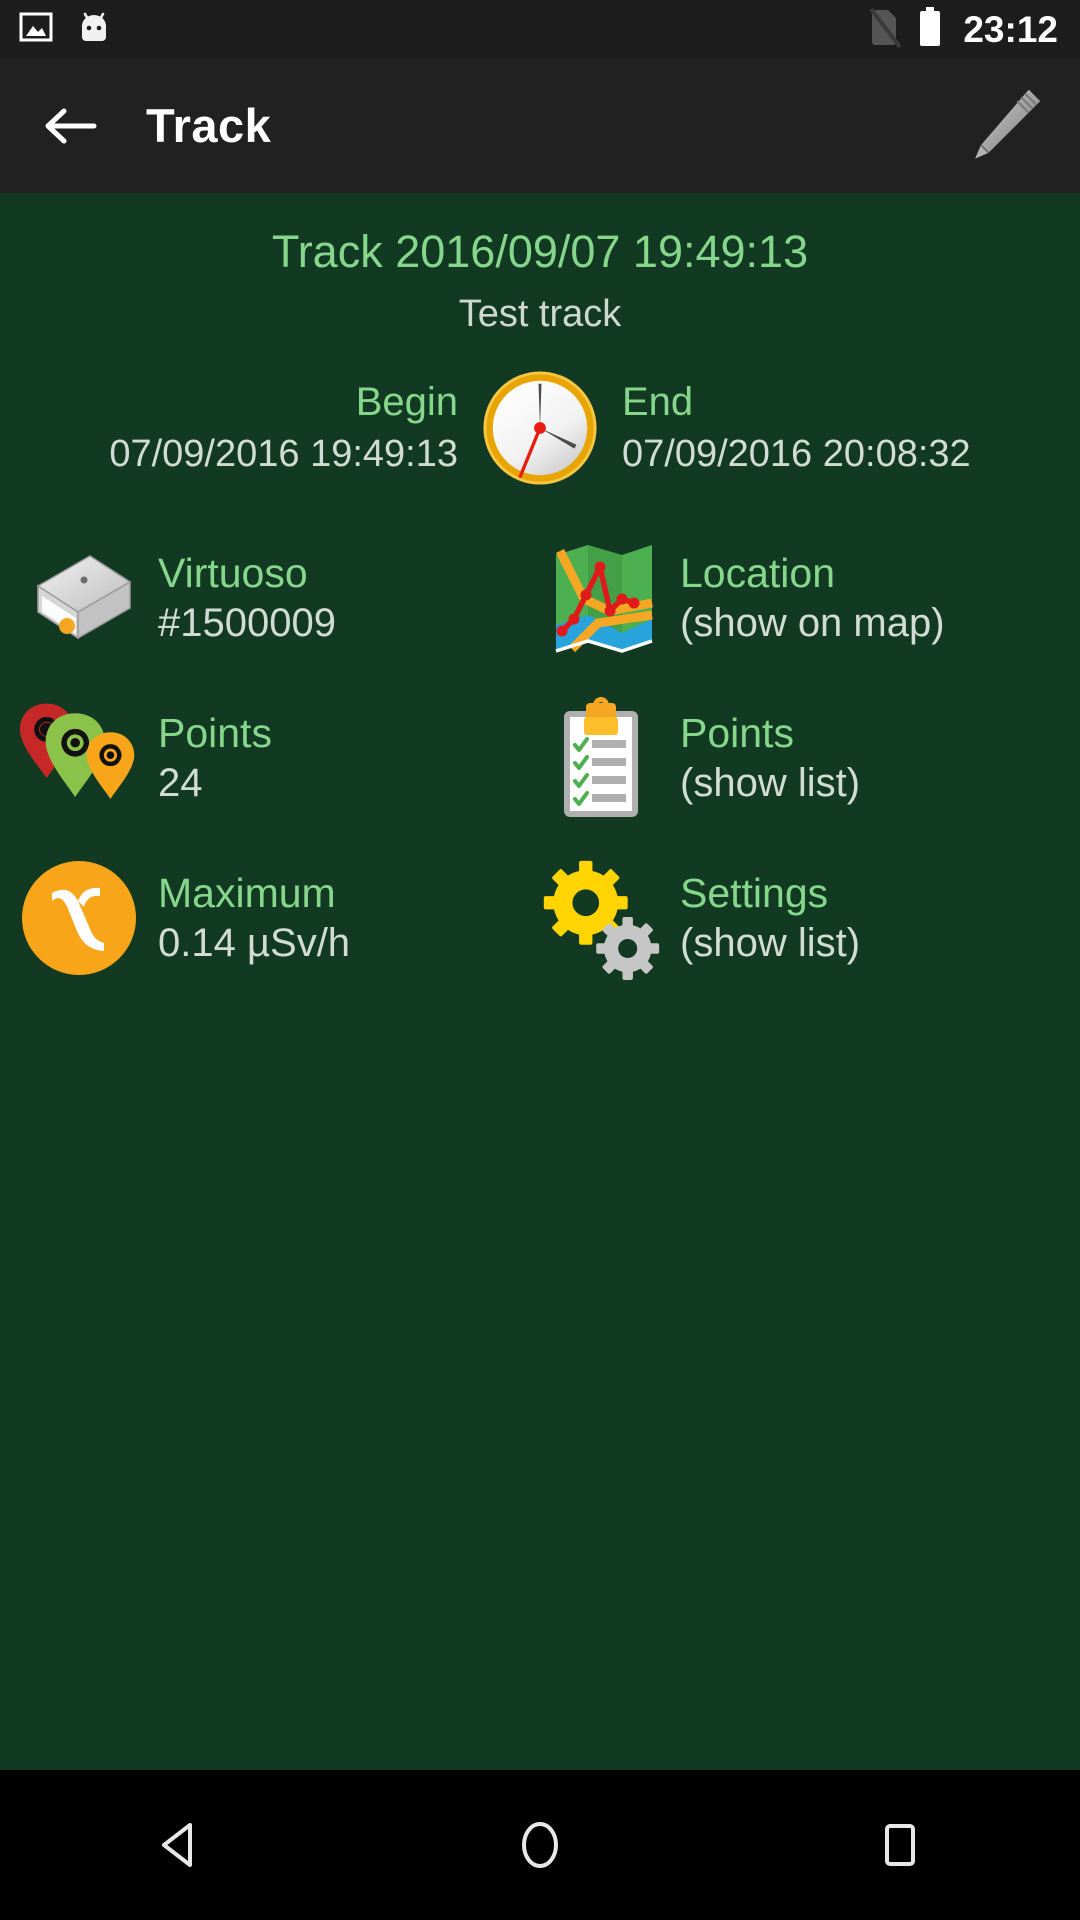  What do you see at coordinates (1010, 29) in the screenshot?
I see `status-bar-clock: 23:12` at bounding box center [1010, 29].